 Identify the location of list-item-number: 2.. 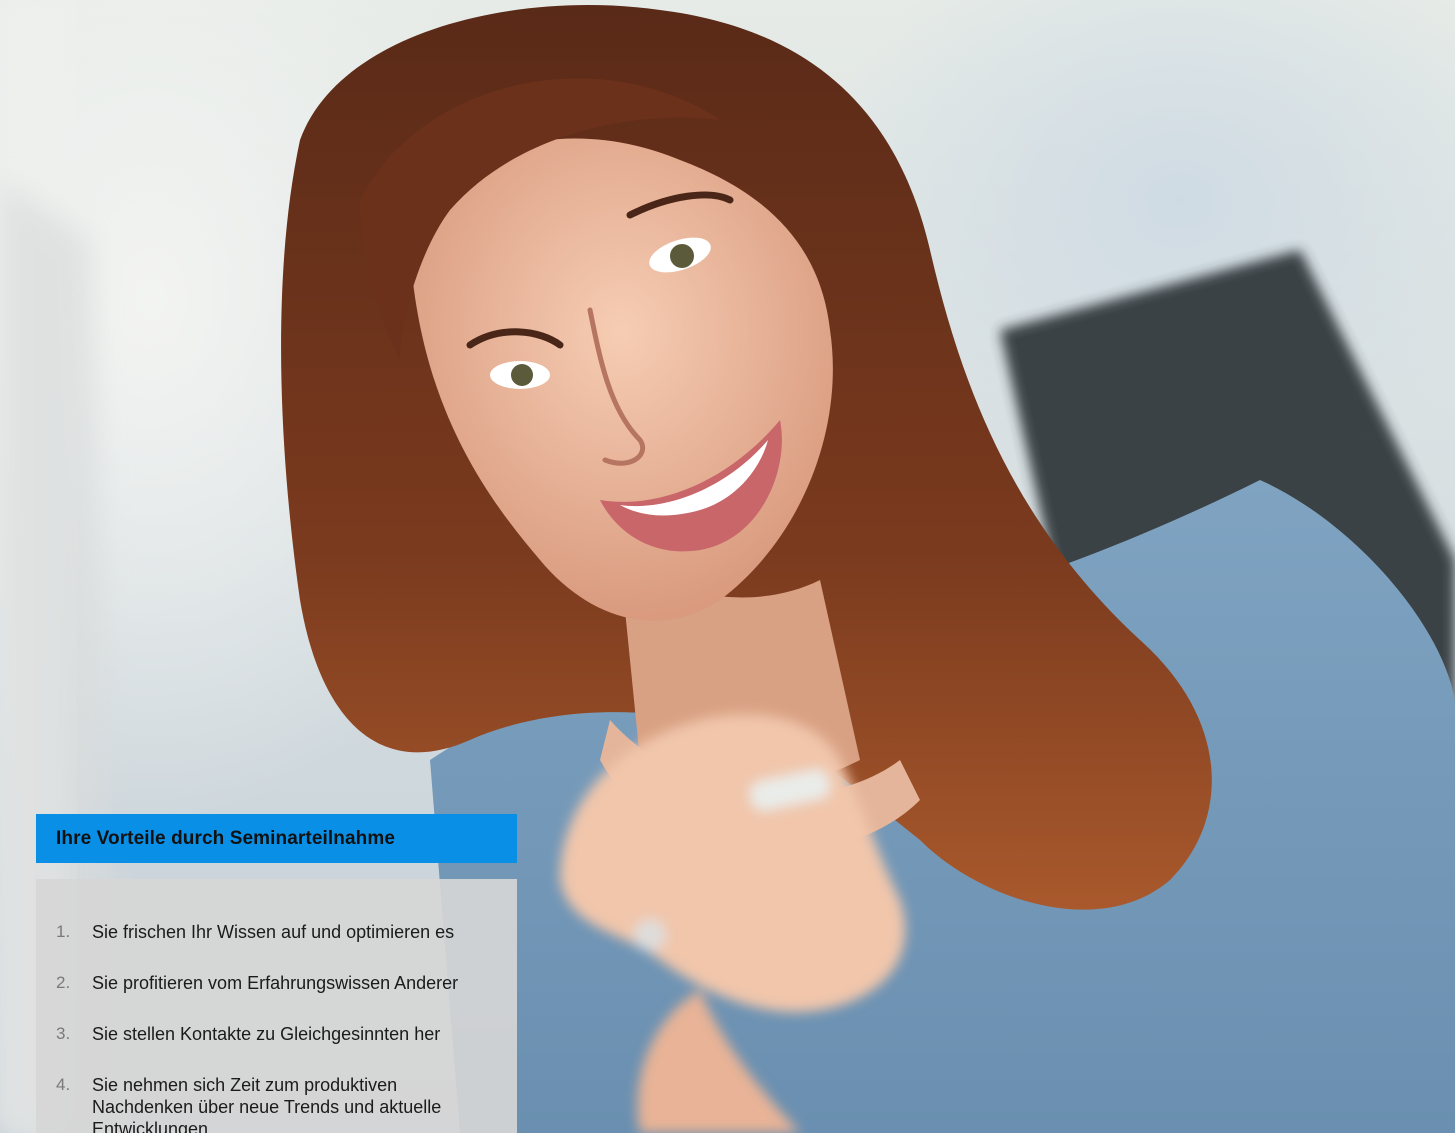
(63, 982).